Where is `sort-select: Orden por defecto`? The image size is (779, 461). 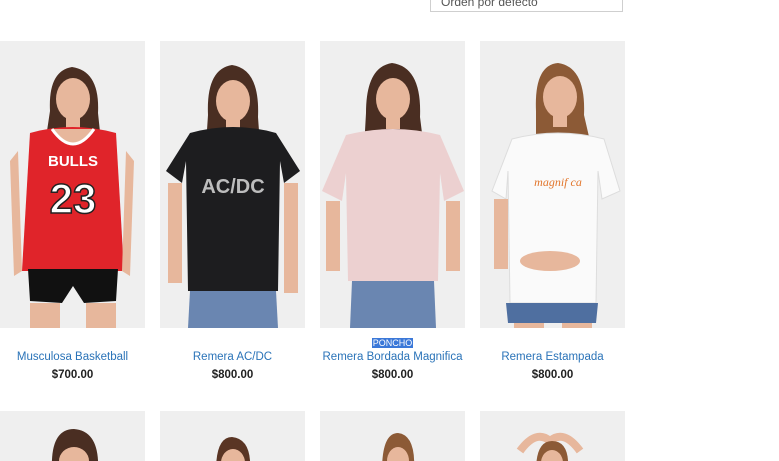 sort-select: Orden por defecto is located at coordinates (526, 6).